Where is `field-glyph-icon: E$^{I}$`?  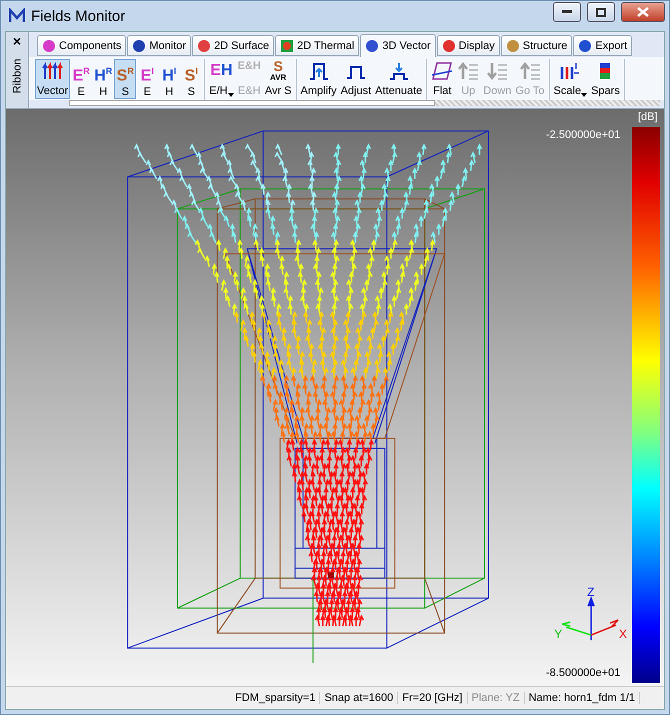
field-glyph-icon: E$^{I}$ is located at coordinates (147, 73).